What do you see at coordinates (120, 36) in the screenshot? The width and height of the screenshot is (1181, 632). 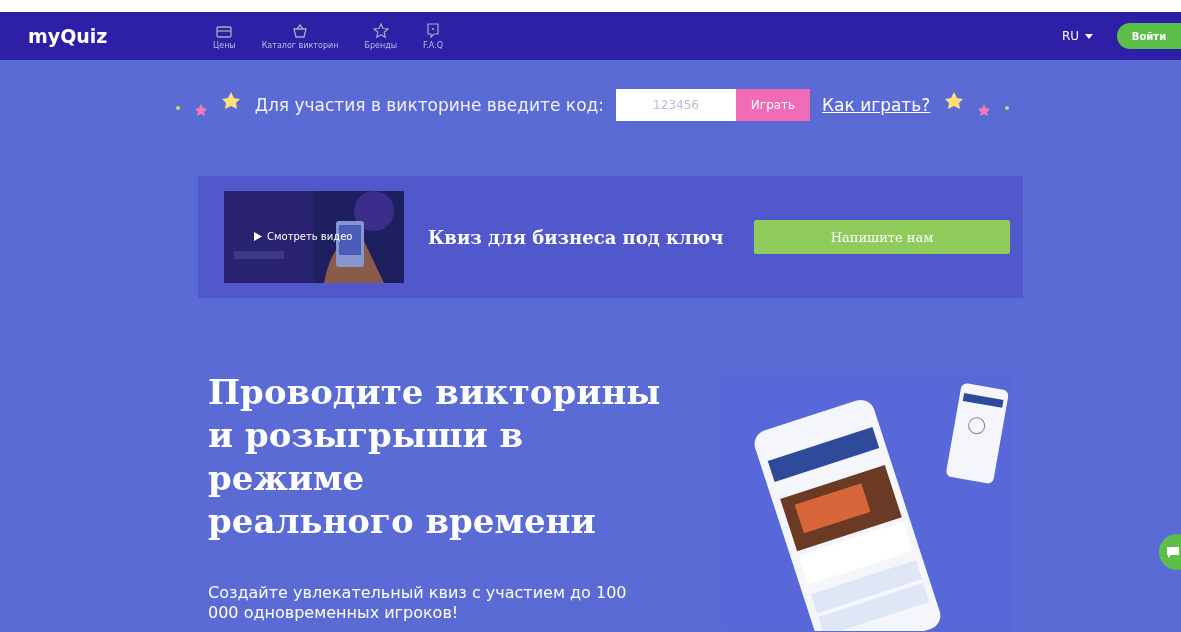 I see `logo: myQuiz` at bounding box center [120, 36].